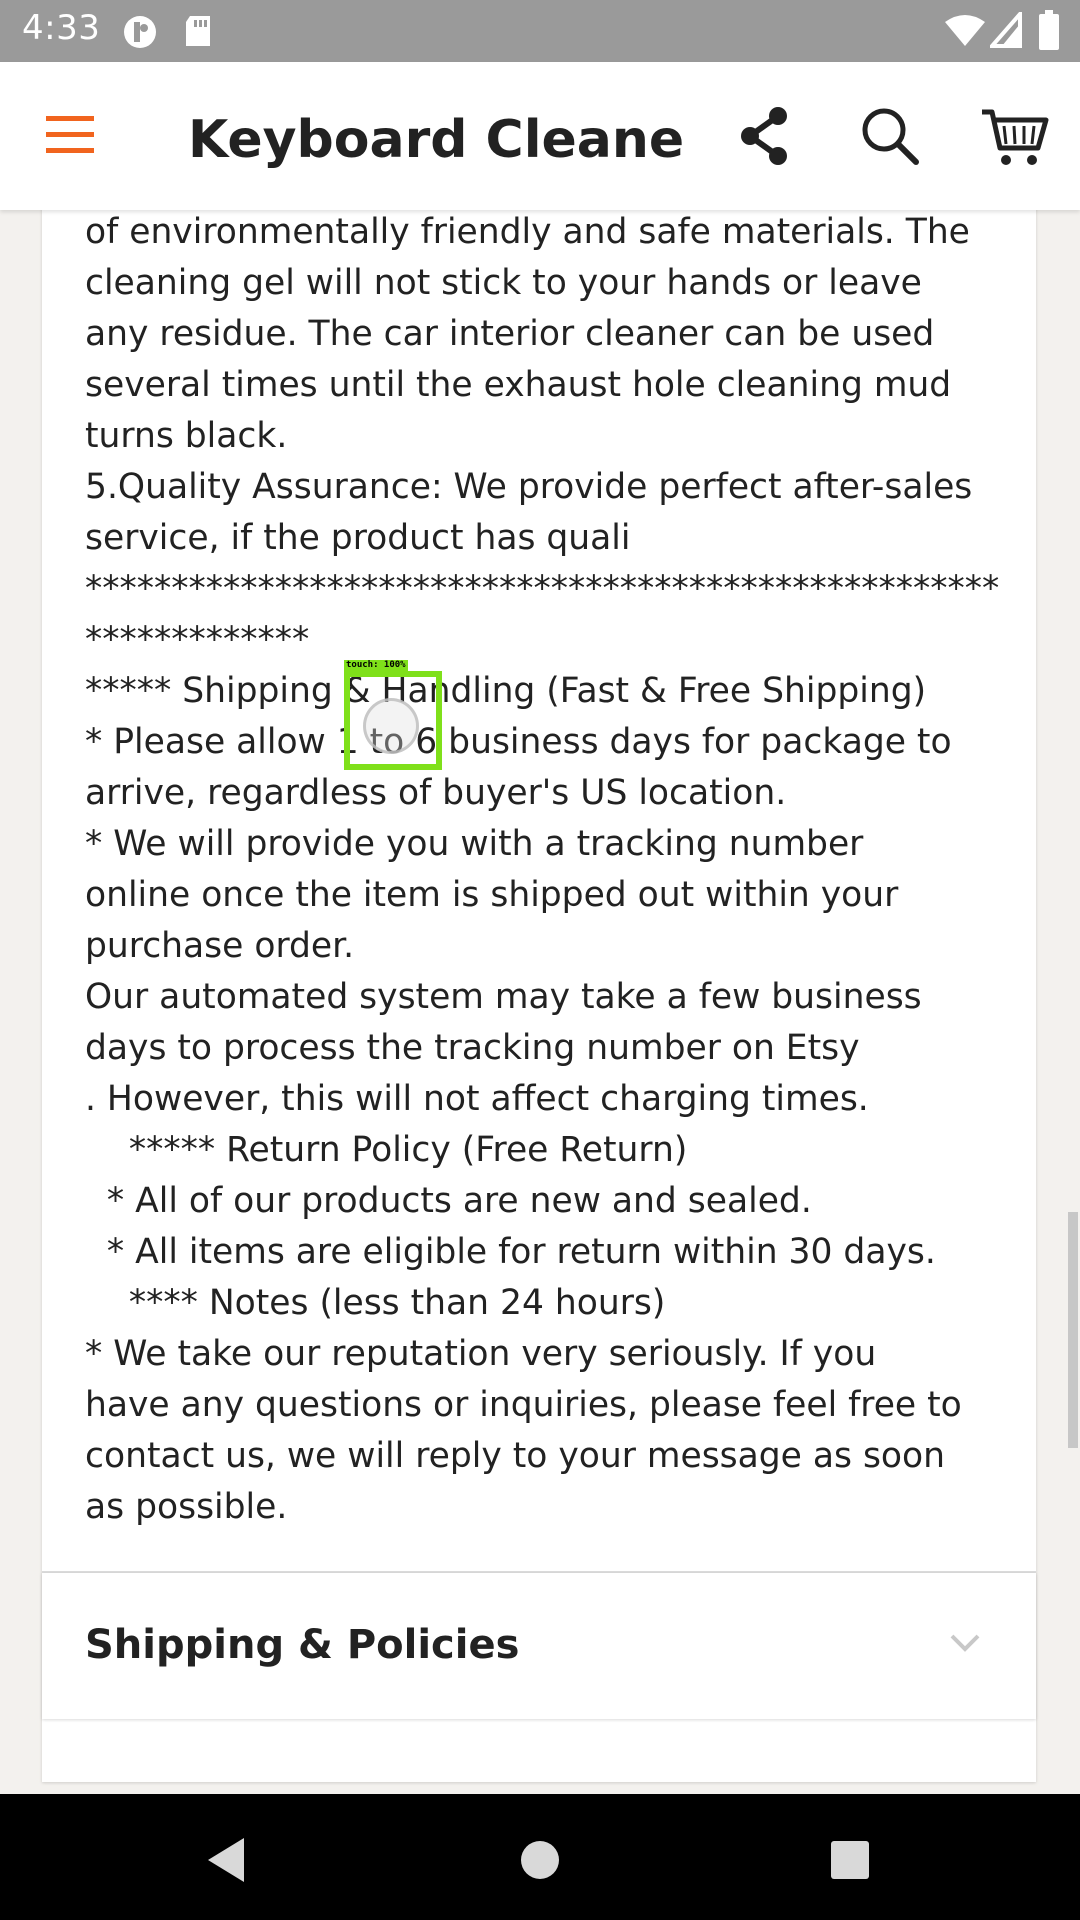  I want to click on share-icon, so click(764, 136).